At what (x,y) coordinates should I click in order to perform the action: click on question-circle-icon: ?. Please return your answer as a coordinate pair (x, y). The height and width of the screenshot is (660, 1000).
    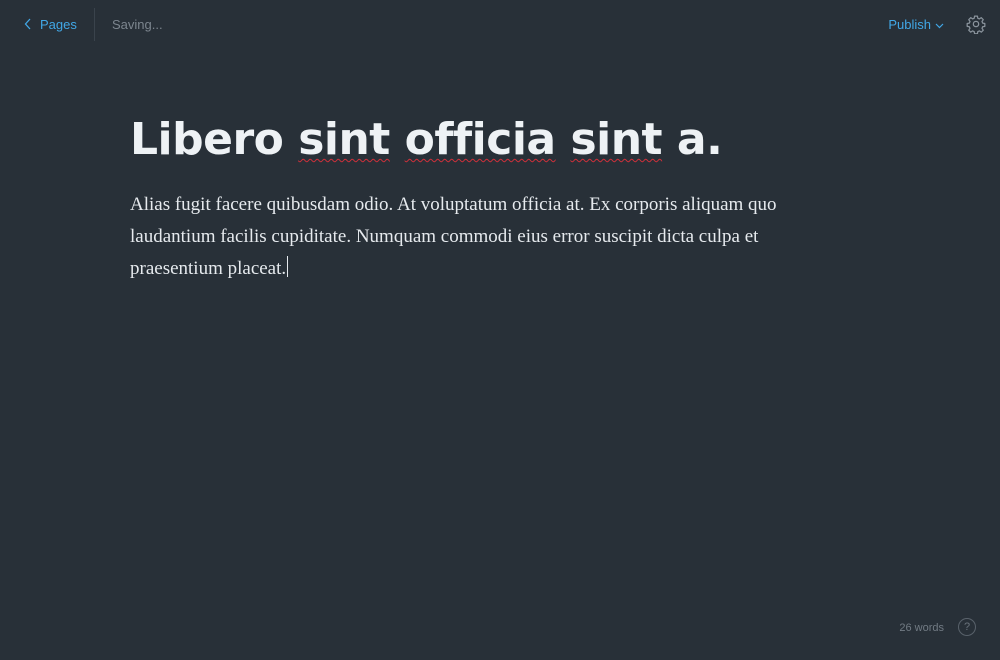
    Looking at the image, I should click on (967, 627).